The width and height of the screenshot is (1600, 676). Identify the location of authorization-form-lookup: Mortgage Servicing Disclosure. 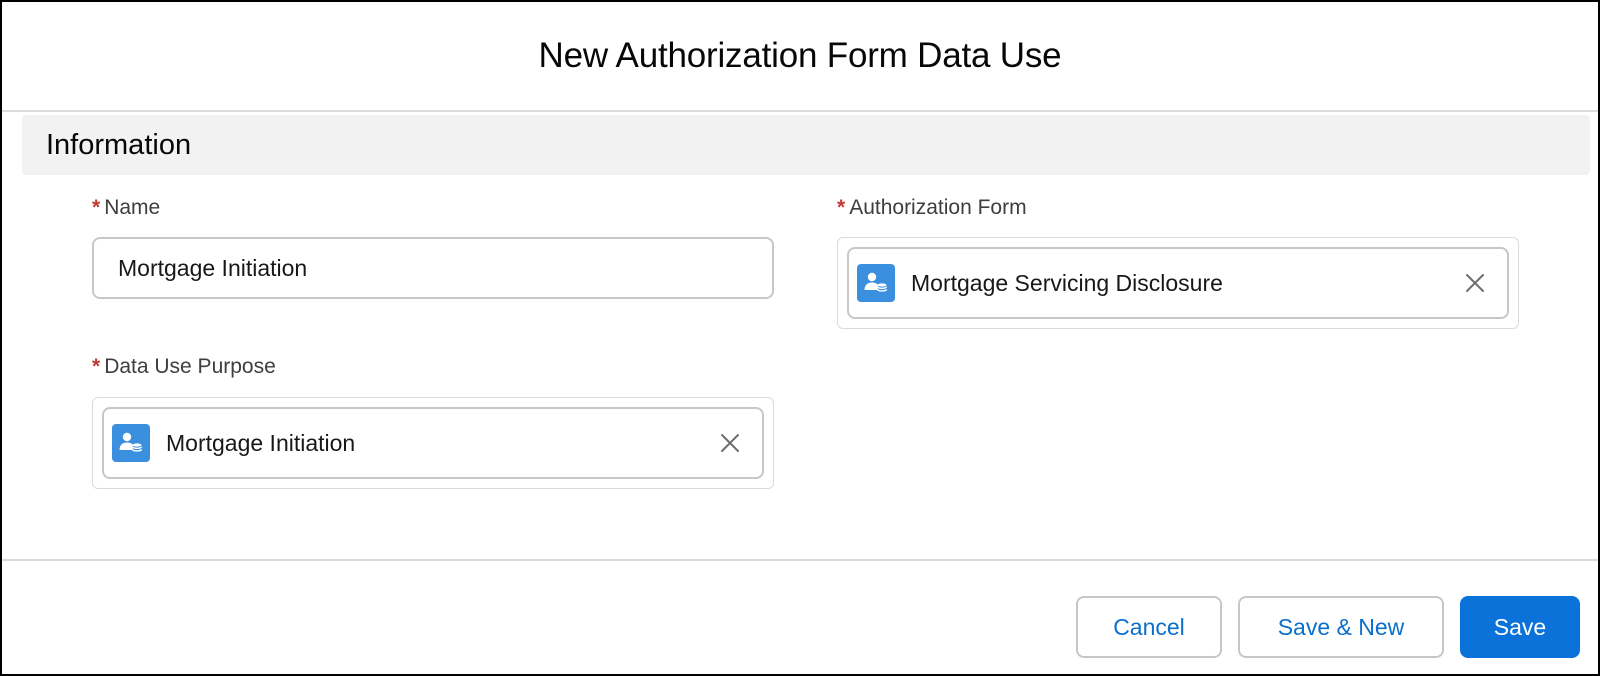
(1178, 283).